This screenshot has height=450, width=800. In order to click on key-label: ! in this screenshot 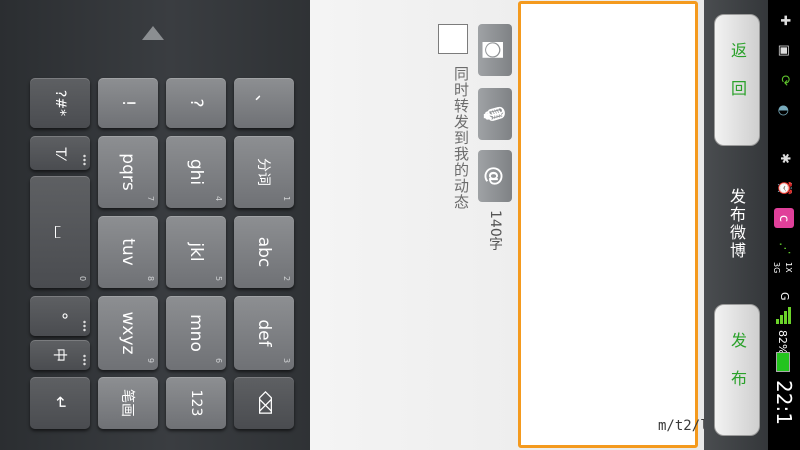, I will do `click(128, 103)`.